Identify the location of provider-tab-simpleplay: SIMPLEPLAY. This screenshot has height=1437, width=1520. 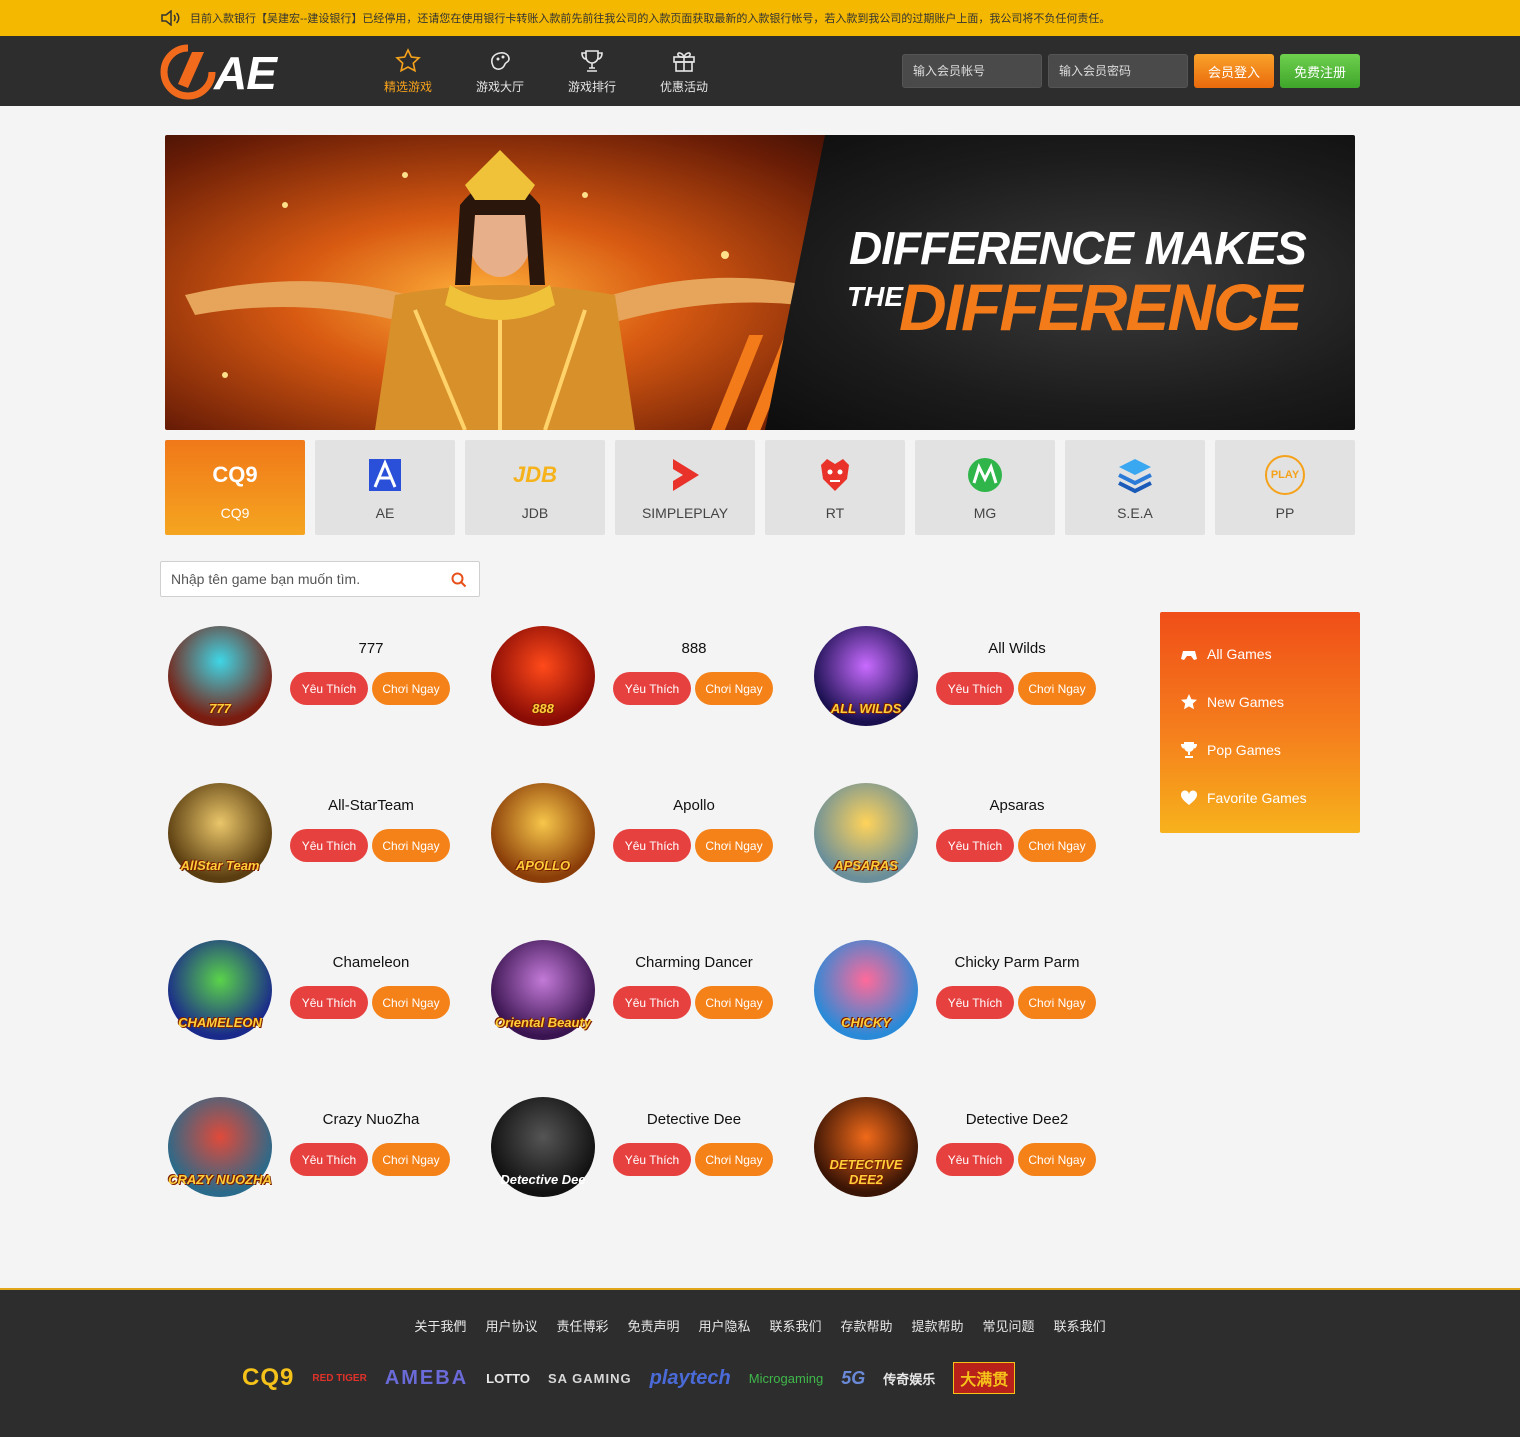
(685, 487).